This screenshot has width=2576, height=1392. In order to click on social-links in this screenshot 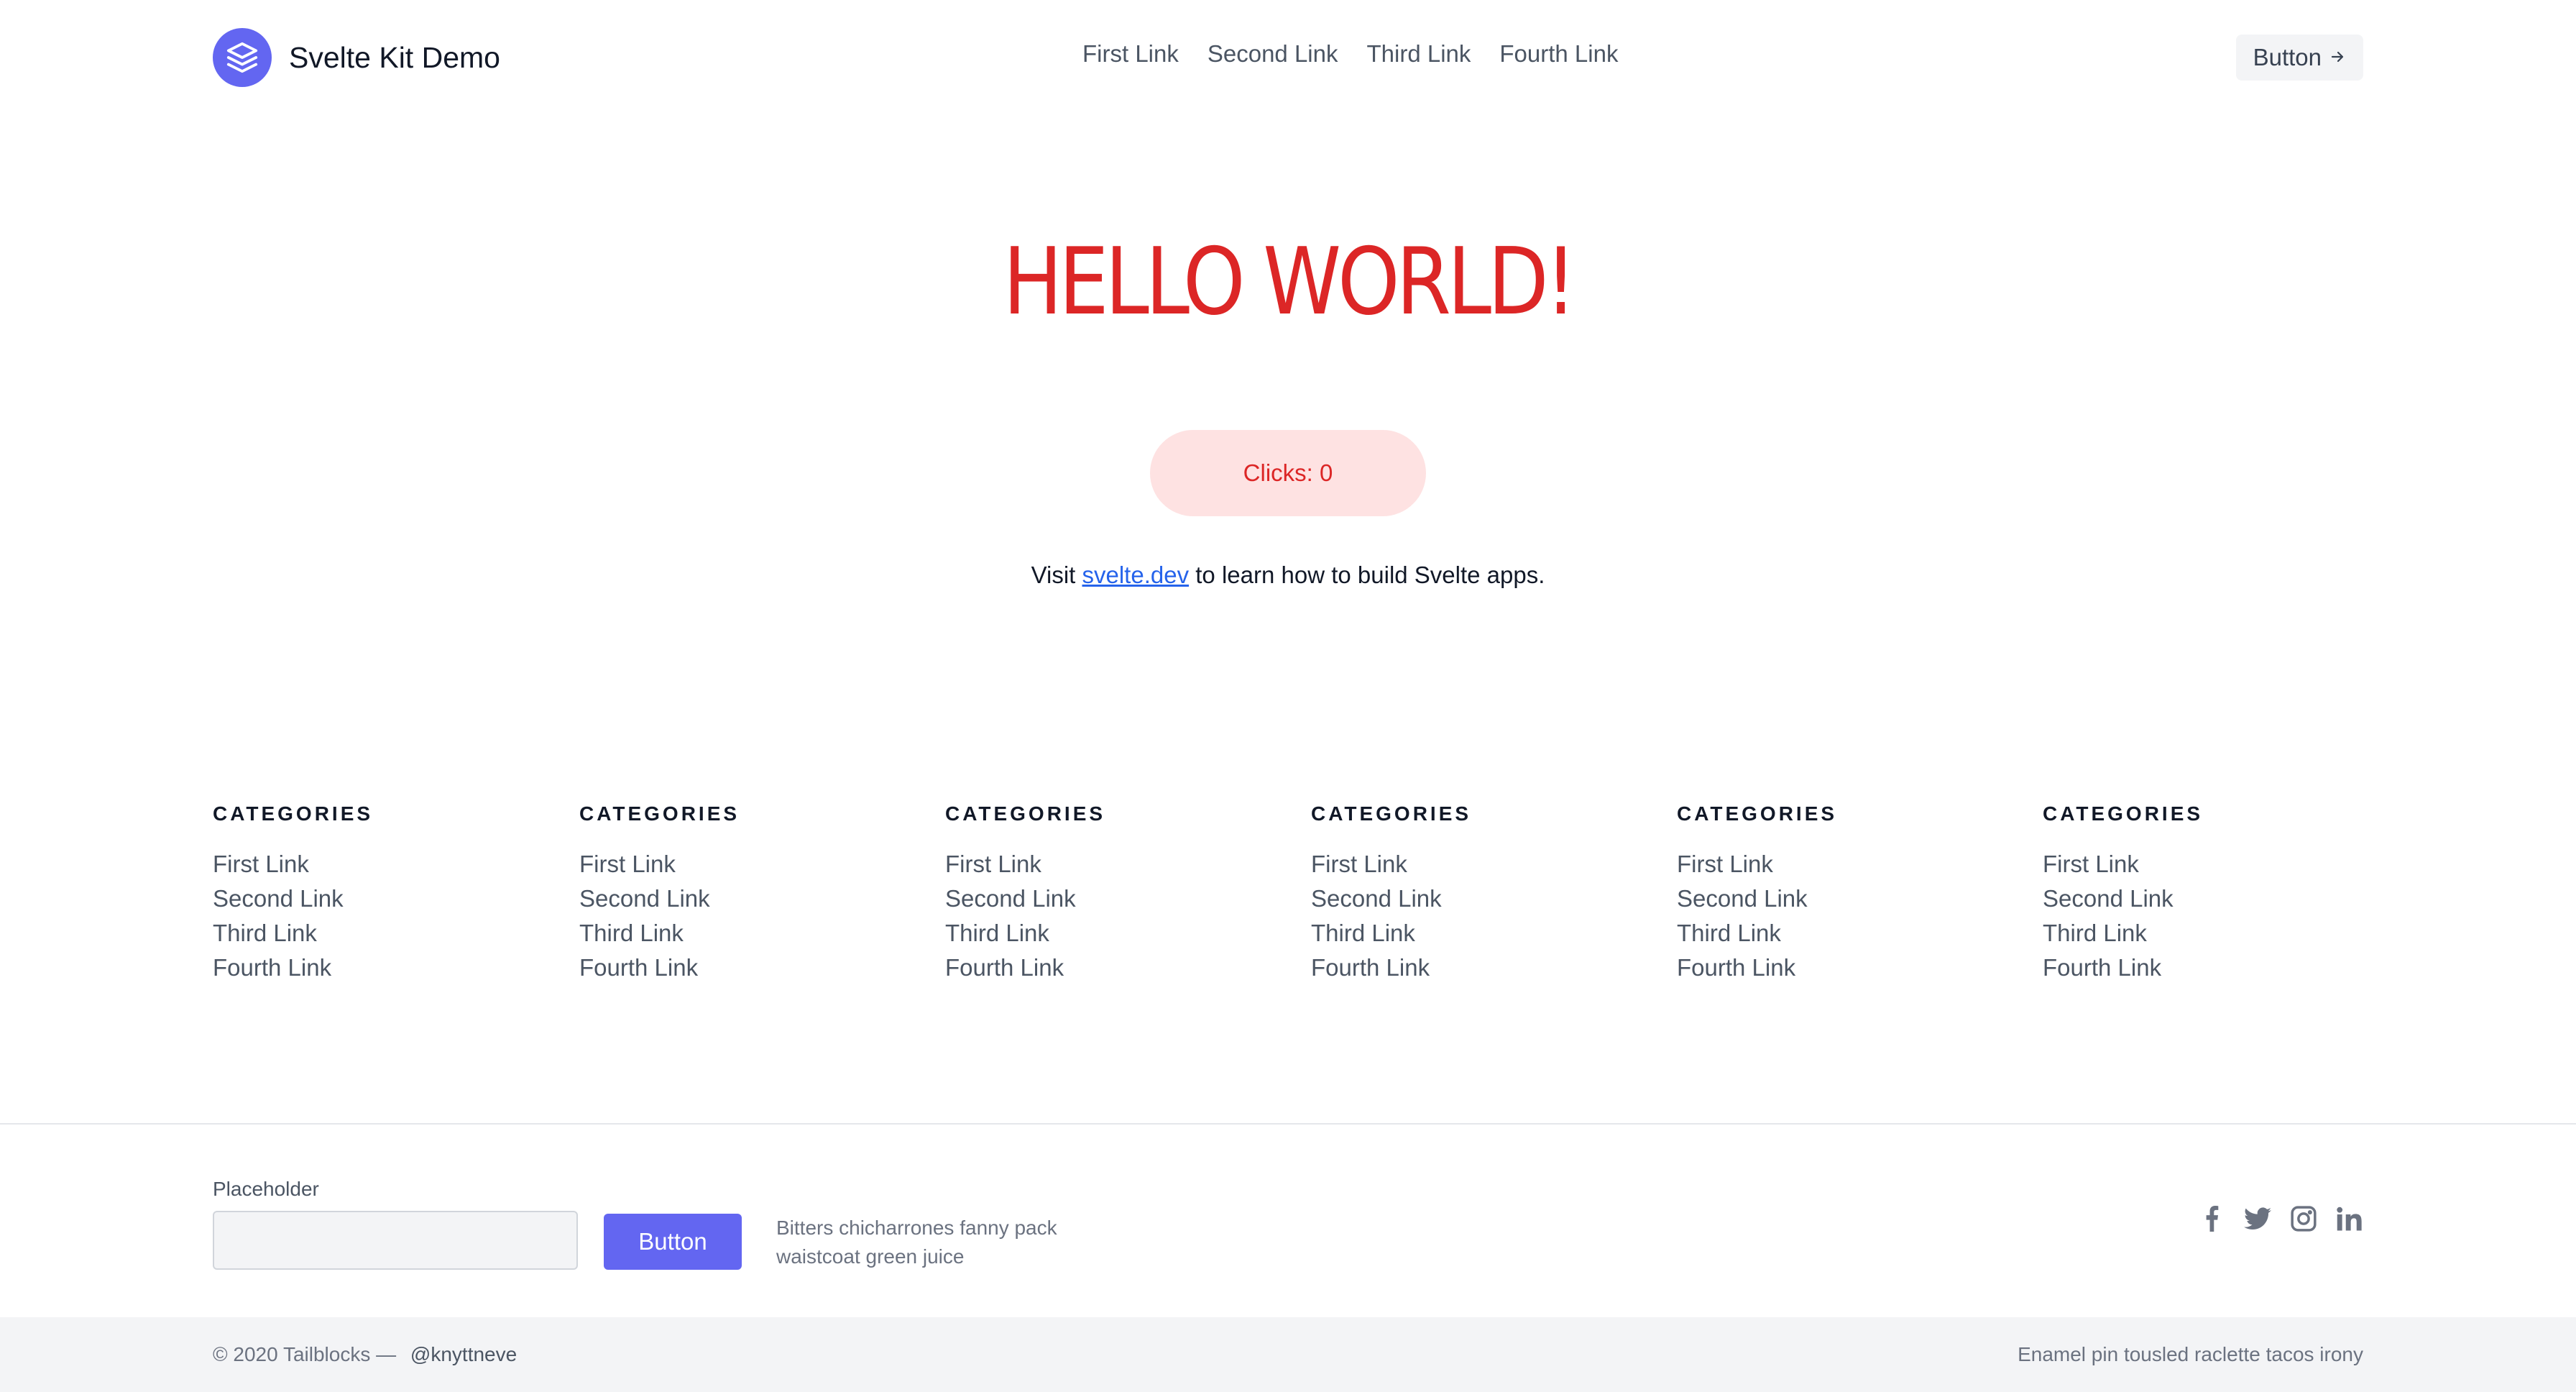, I will do `click(2280, 1218)`.